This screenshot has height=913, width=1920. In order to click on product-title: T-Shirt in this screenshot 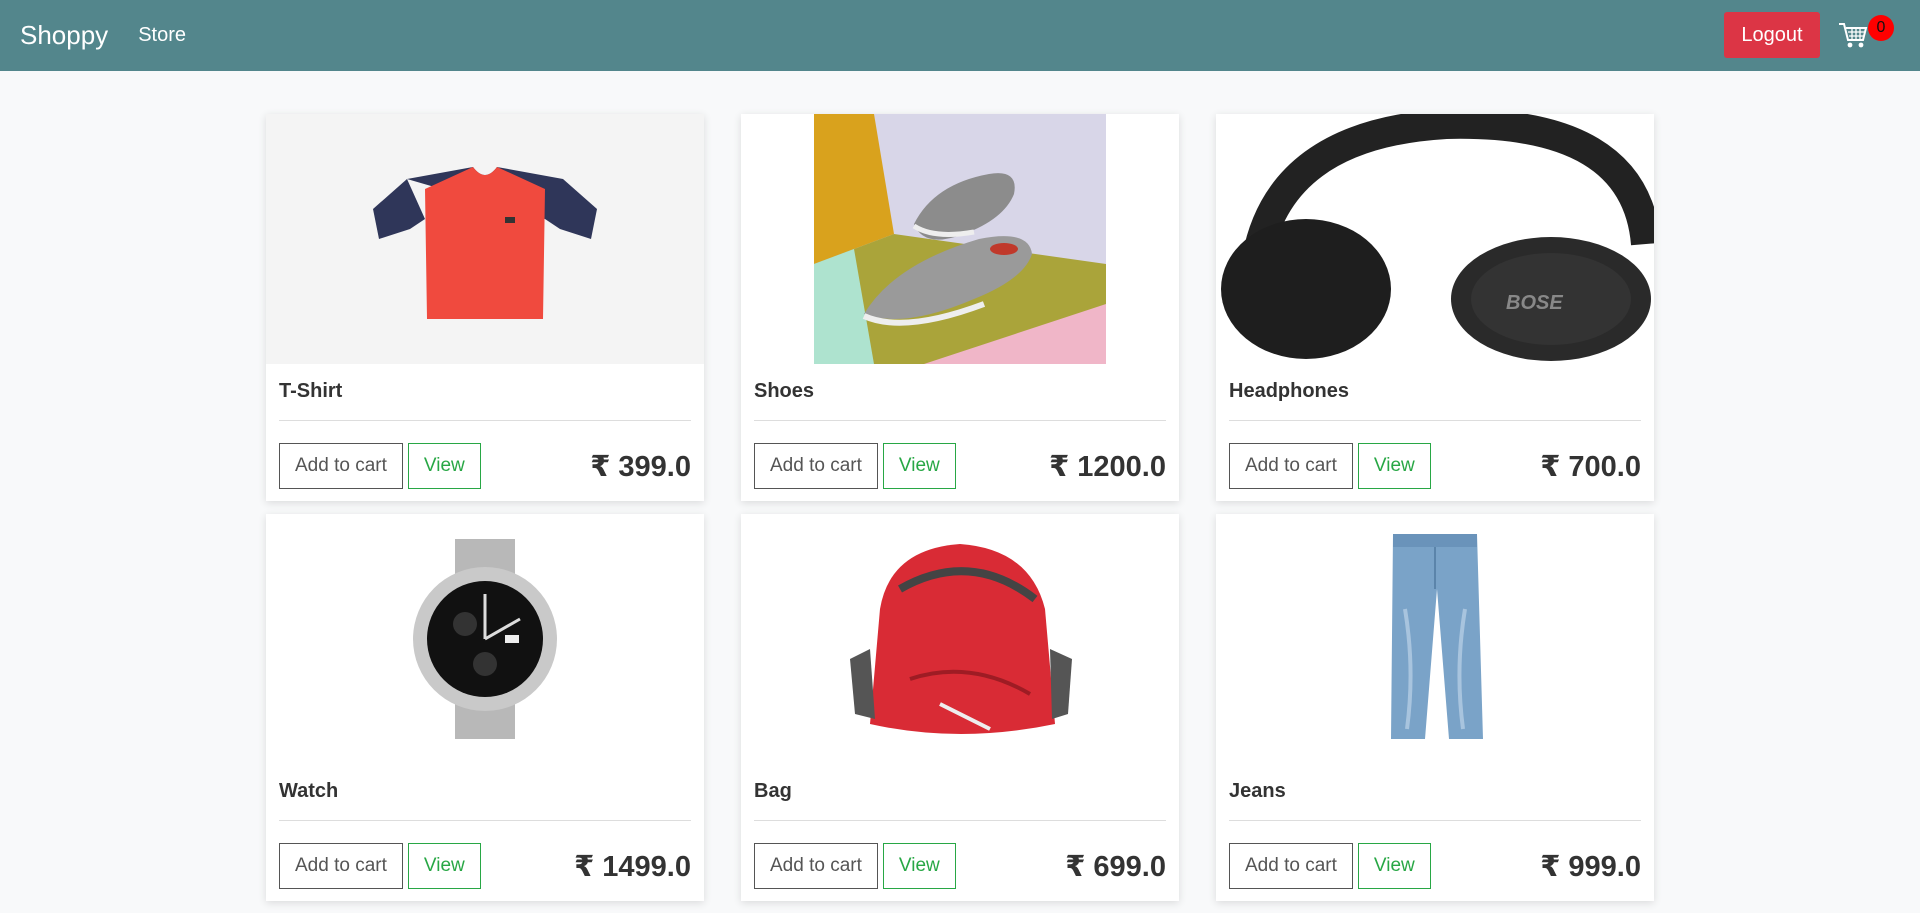, I will do `click(485, 392)`.